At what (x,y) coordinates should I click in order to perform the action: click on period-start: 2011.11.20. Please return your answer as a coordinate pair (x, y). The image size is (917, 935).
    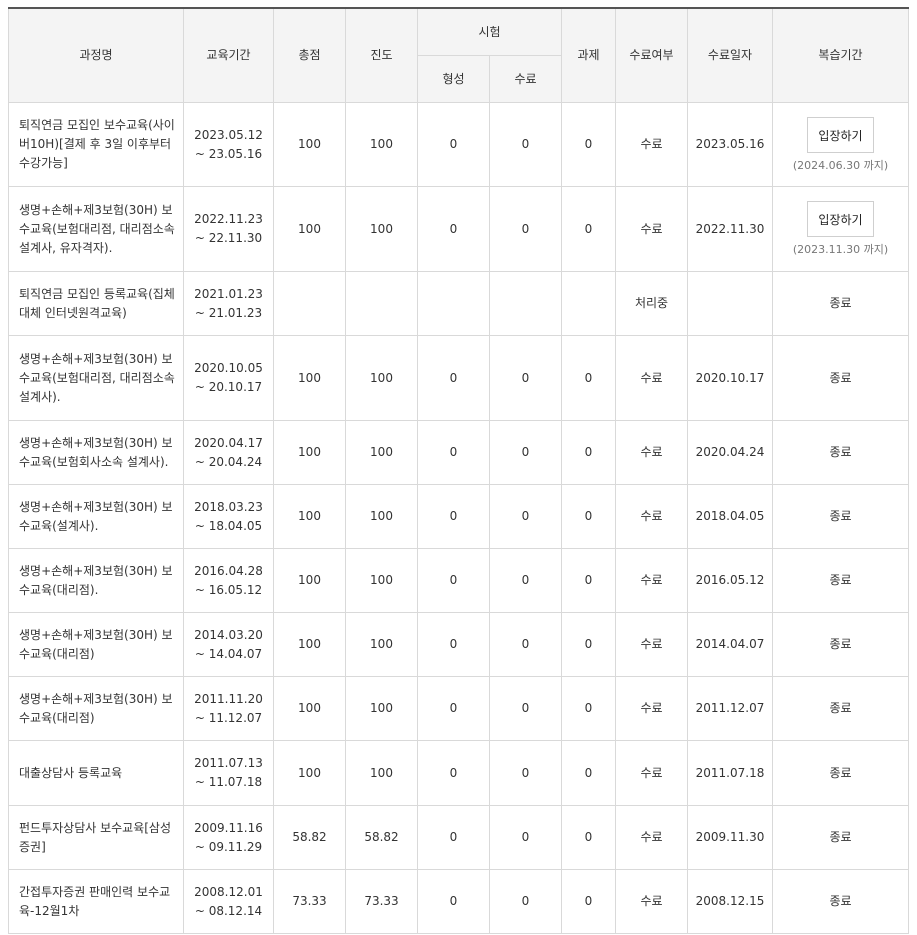
    Looking at the image, I should click on (228, 698).